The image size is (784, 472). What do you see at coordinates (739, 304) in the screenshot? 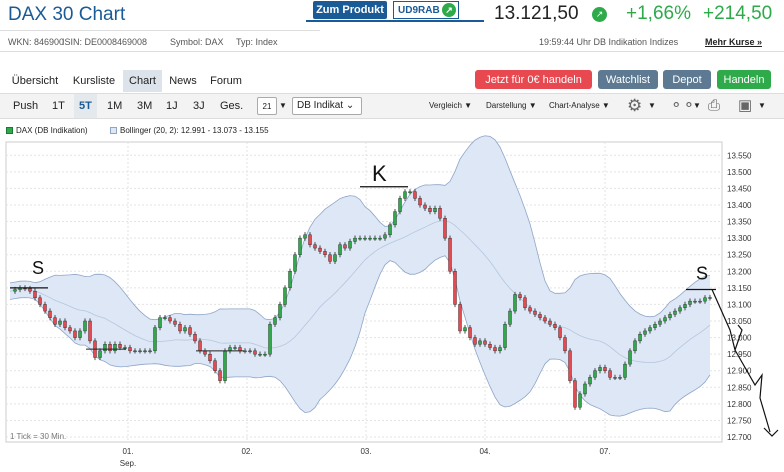
I see `y-tick-label: 13.100` at bounding box center [739, 304].